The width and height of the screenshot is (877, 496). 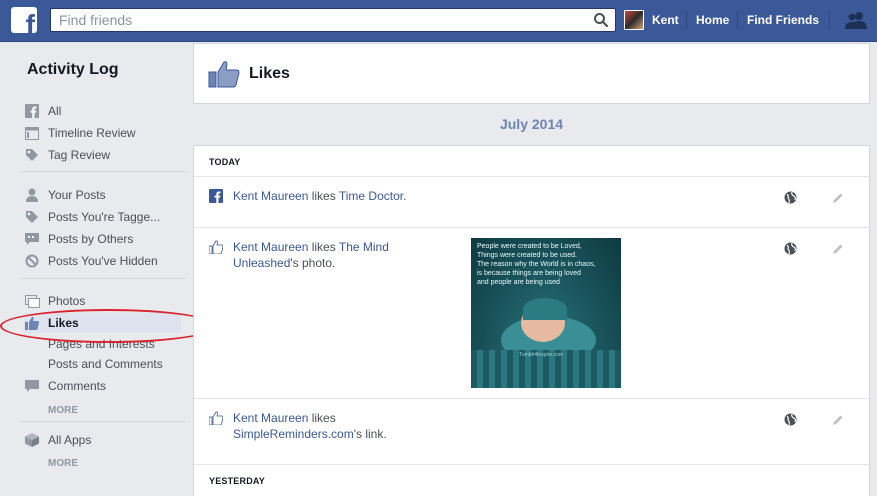 I want to click on cube-icon, so click(x=32, y=440).